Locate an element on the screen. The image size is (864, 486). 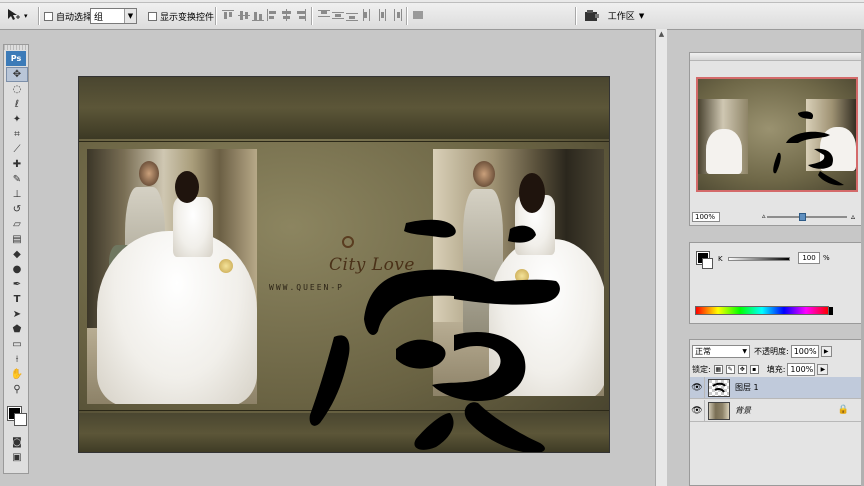
ps-logo: Ps is located at coordinates (16, 58).